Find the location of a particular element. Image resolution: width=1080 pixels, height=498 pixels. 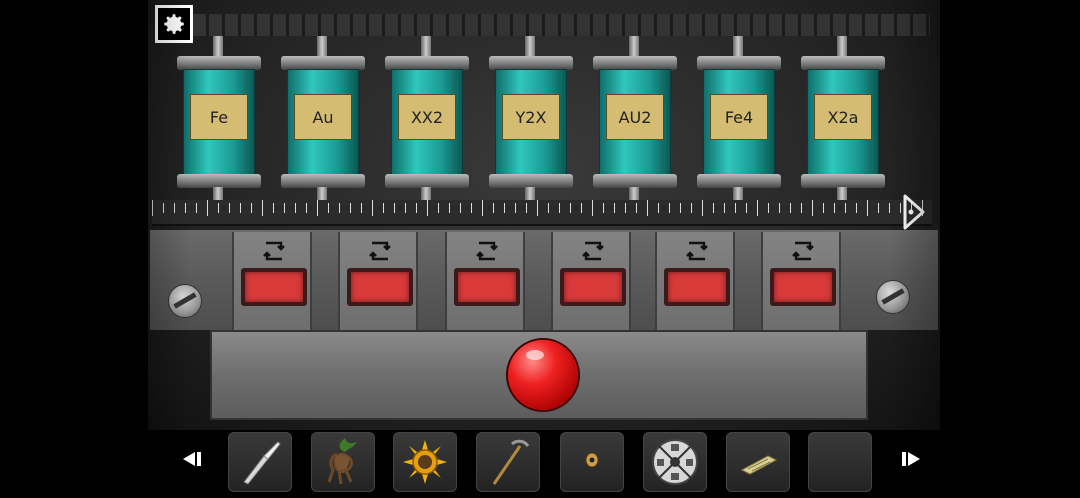

eye-bead-icon is located at coordinates (592, 460).